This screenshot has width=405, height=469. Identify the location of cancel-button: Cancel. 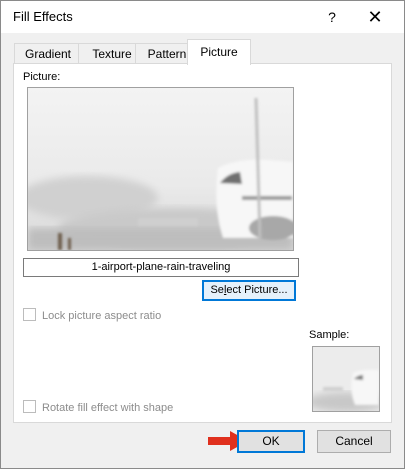
(354, 441).